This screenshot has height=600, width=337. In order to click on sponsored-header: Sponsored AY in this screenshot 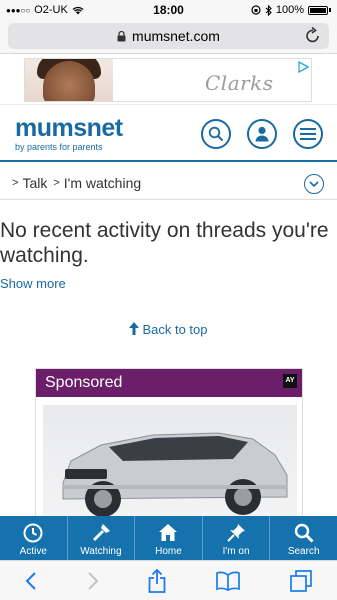, I will do `click(169, 383)`.